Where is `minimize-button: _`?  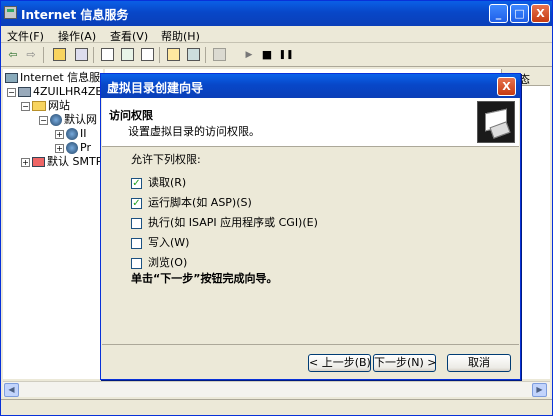 minimize-button: _ is located at coordinates (498, 13).